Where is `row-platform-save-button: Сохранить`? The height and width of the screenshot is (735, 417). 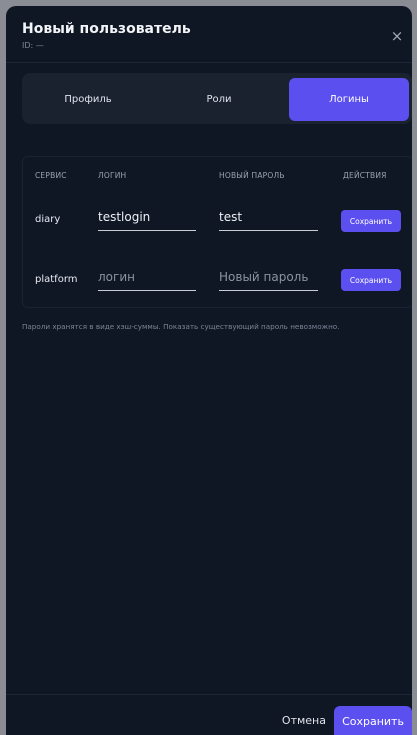
row-platform-save-button: Сохранить is located at coordinates (371, 280).